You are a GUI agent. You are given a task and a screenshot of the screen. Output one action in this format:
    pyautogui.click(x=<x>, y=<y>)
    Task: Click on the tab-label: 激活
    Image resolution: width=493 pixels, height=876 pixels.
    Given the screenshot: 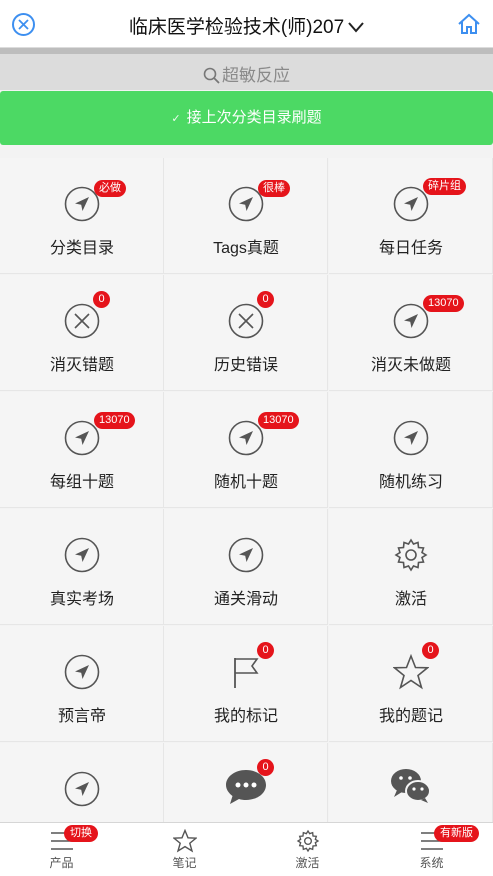 What is the action you would take?
    pyautogui.click(x=307, y=863)
    